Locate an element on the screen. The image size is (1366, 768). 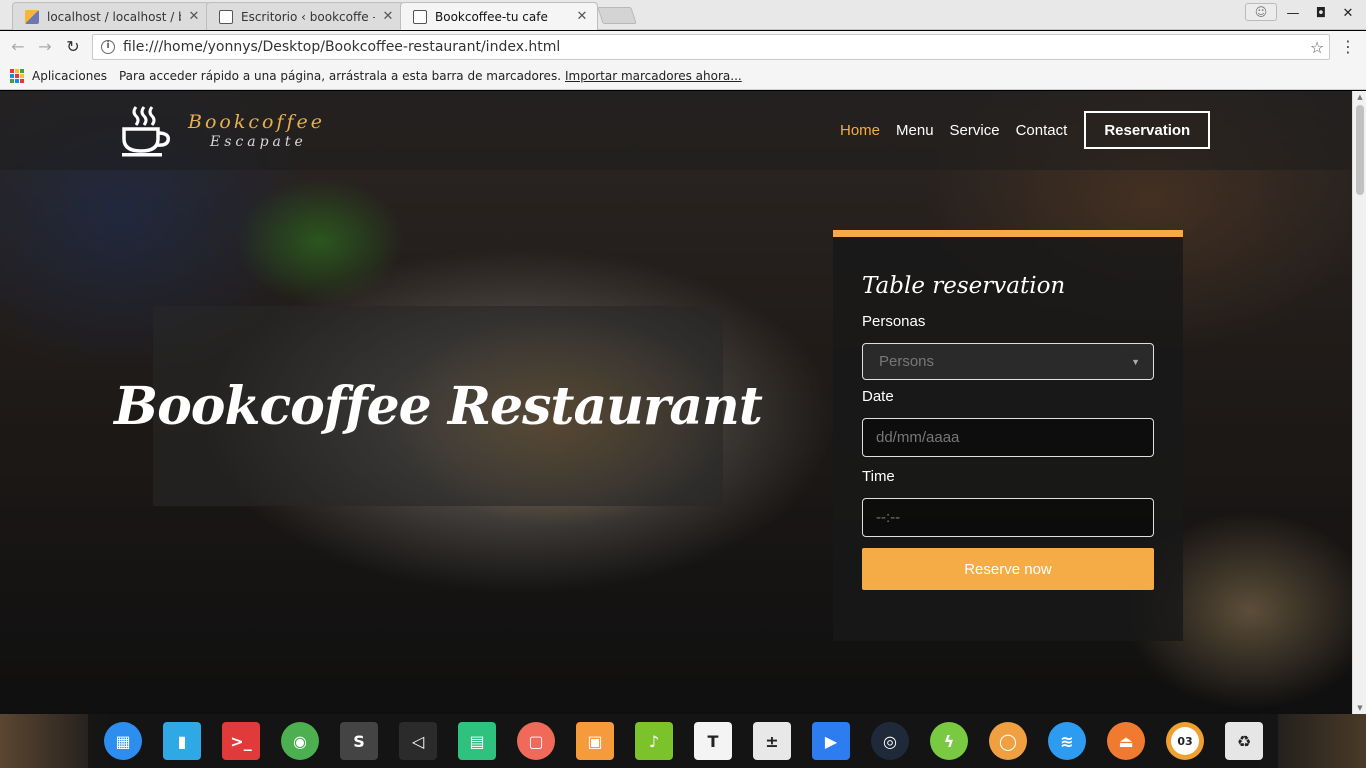
chrome-icon: ◉ is located at coordinates (300, 741).